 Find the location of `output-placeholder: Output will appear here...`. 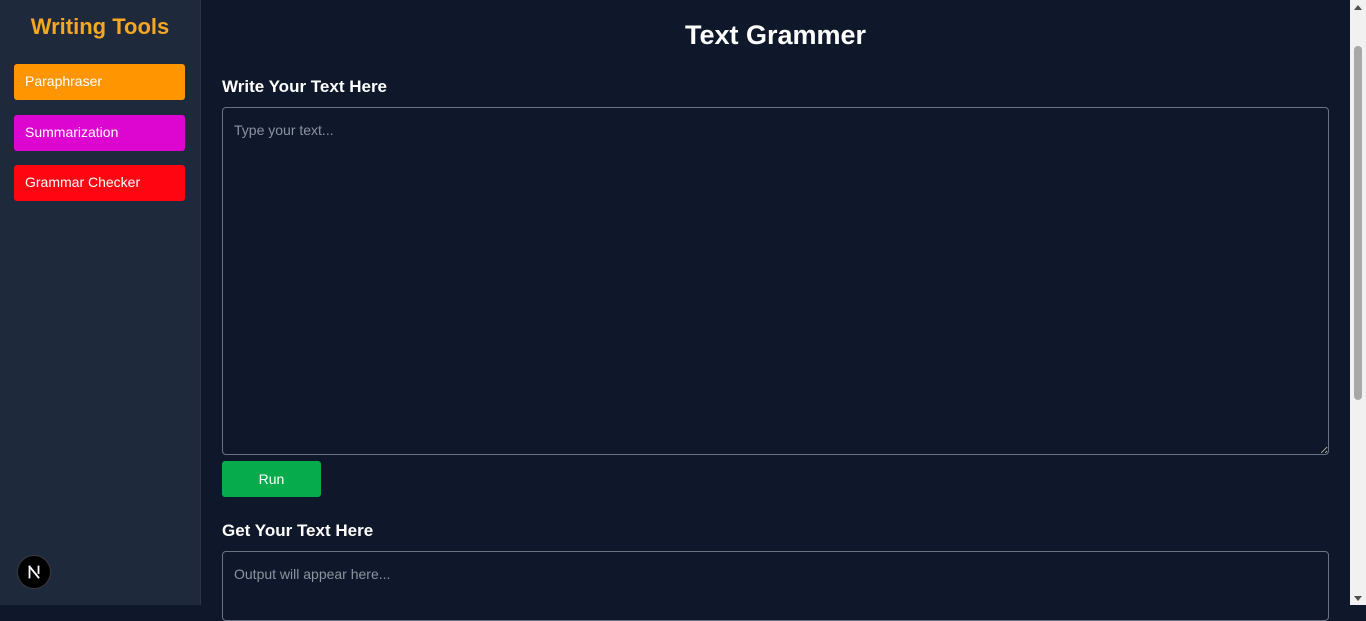

output-placeholder: Output will appear here... is located at coordinates (312, 574).